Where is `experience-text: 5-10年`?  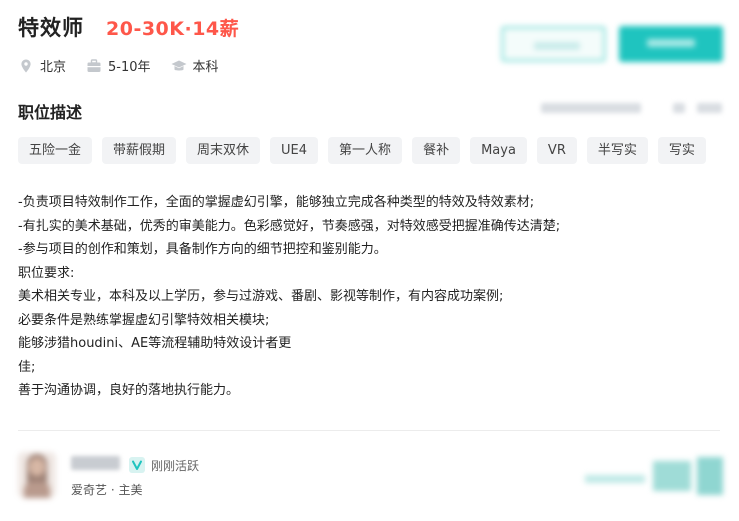 experience-text: 5-10年 is located at coordinates (129, 67).